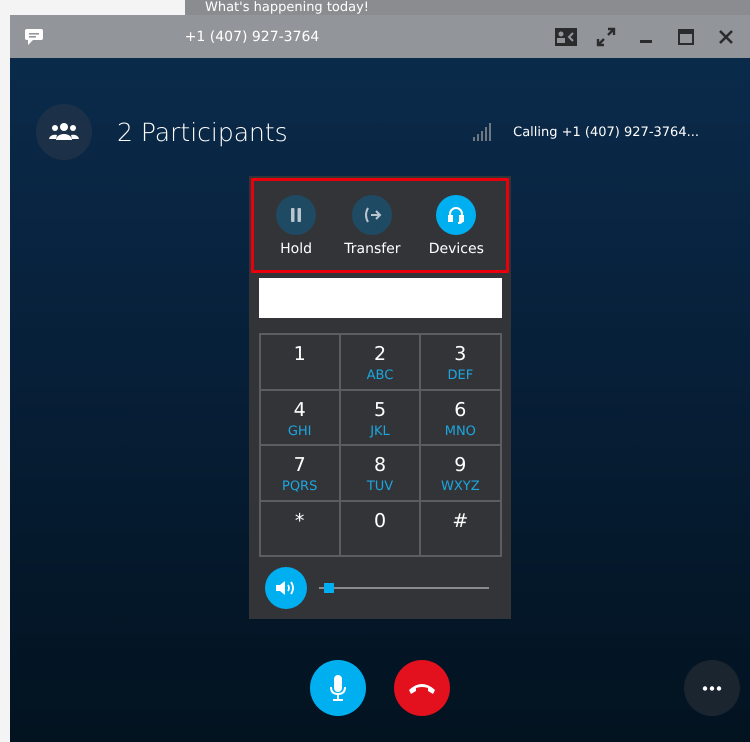  I want to click on devices-button: Devices, so click(456, 225).